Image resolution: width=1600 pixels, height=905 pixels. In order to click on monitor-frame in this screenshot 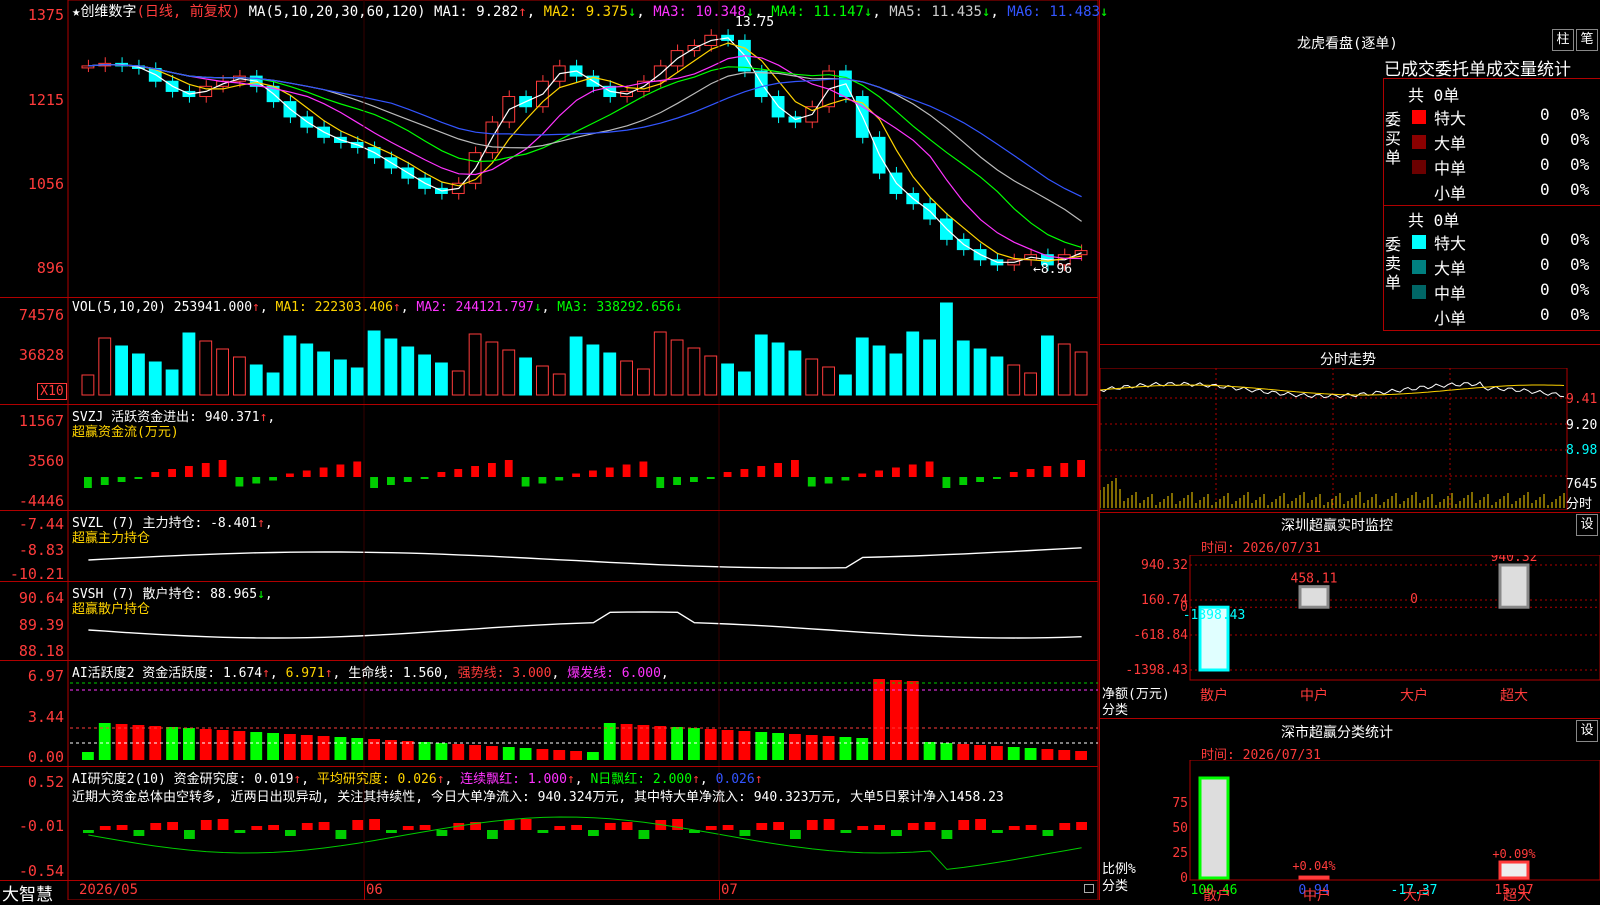, I will do `click(1394, 618)`.